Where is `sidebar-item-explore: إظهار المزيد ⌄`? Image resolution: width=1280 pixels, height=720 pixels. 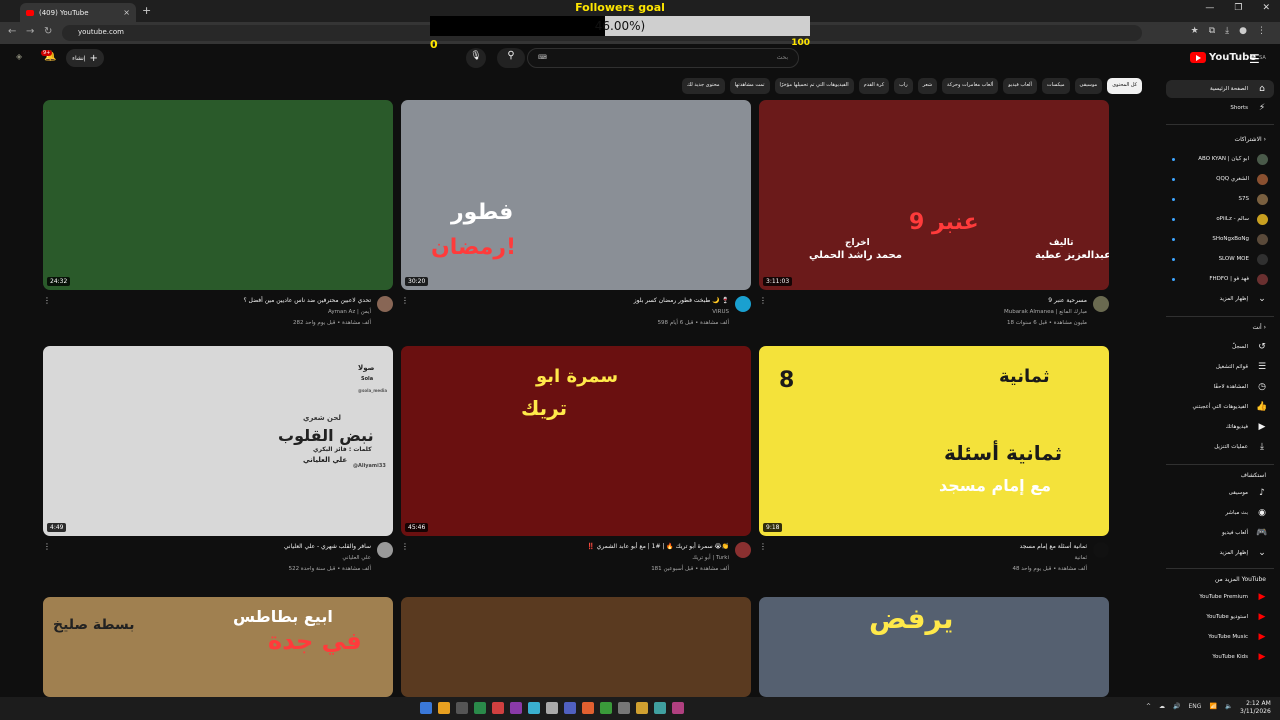
sidebar-item-explore: إظهار المزيد ⌄ is located at coordinates (1220, 553).